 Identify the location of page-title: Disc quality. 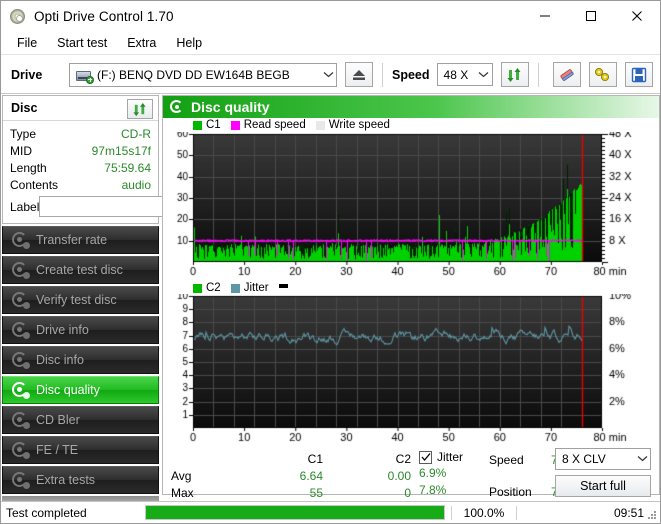
(230, 107).